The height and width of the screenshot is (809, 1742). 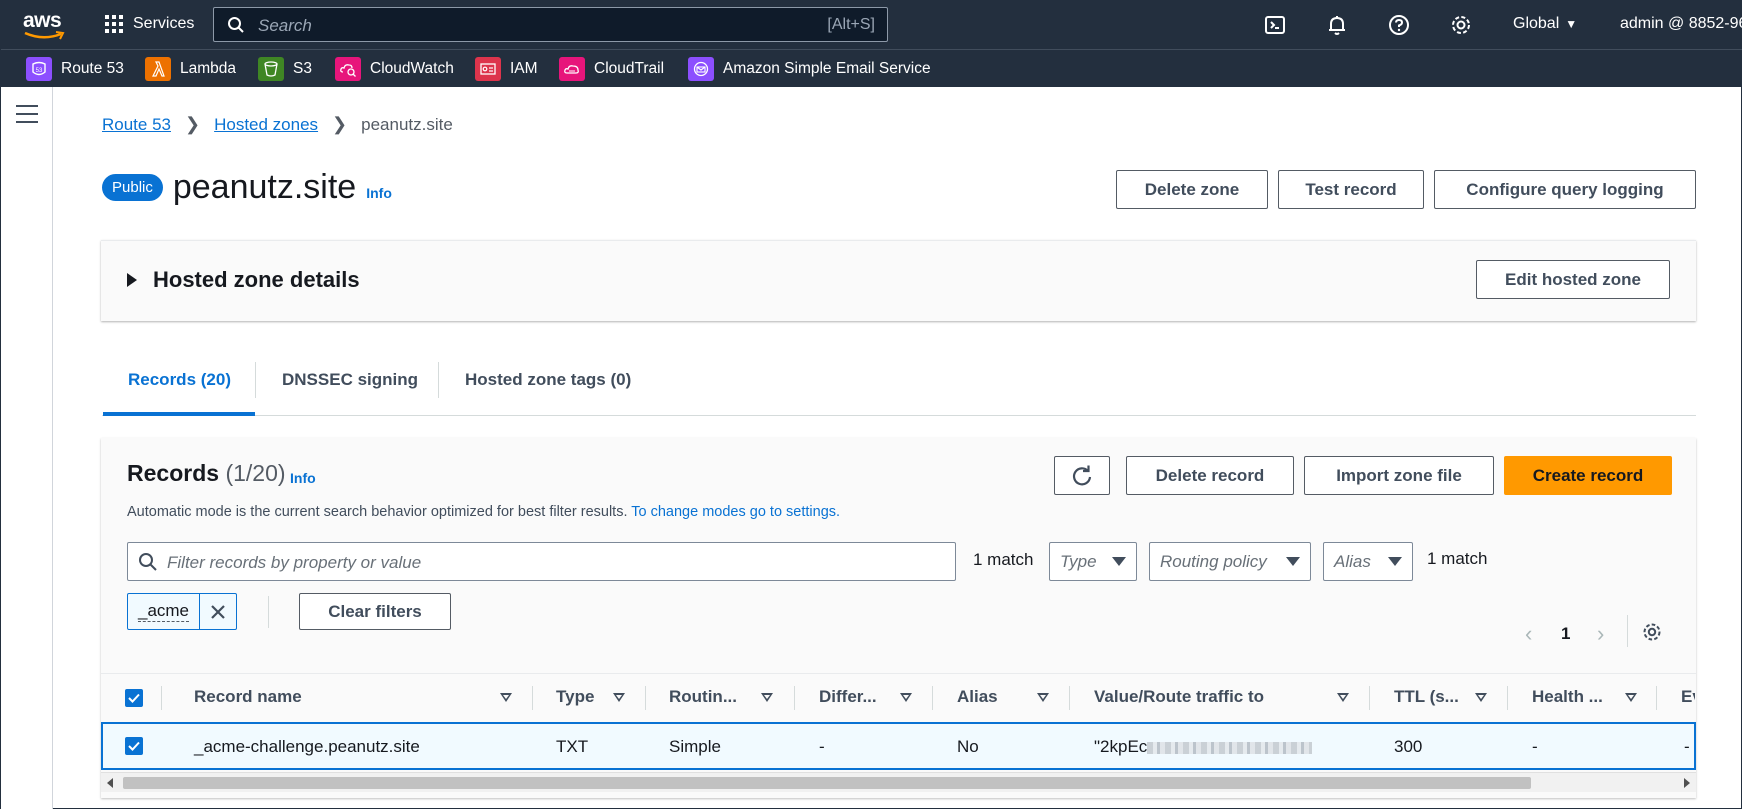 I want to click on routing-policy-dropdown: Routing policy, so click(x=1230, y=561).